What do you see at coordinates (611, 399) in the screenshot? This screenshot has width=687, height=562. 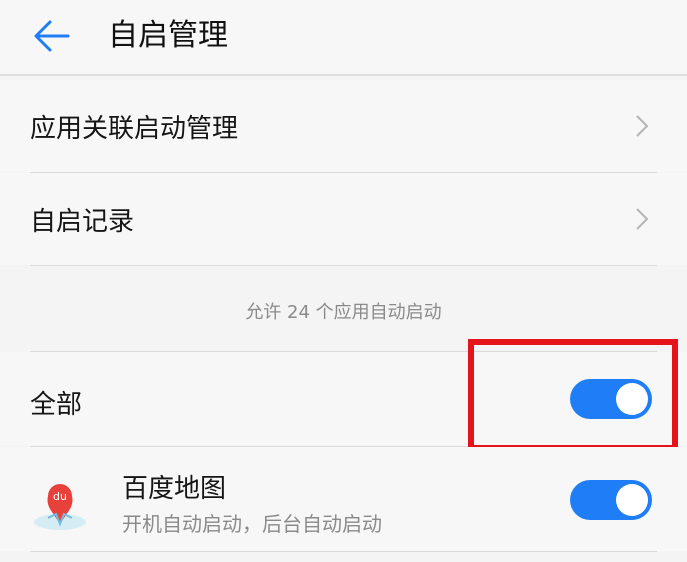 I see `all-apps-toggle` at bounding box center [611, 399].